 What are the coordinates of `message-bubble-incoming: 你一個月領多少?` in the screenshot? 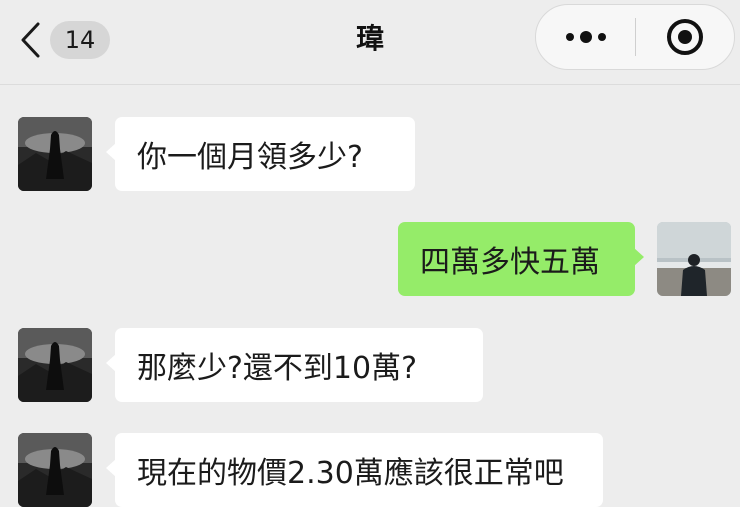 It's located at (260, 154).